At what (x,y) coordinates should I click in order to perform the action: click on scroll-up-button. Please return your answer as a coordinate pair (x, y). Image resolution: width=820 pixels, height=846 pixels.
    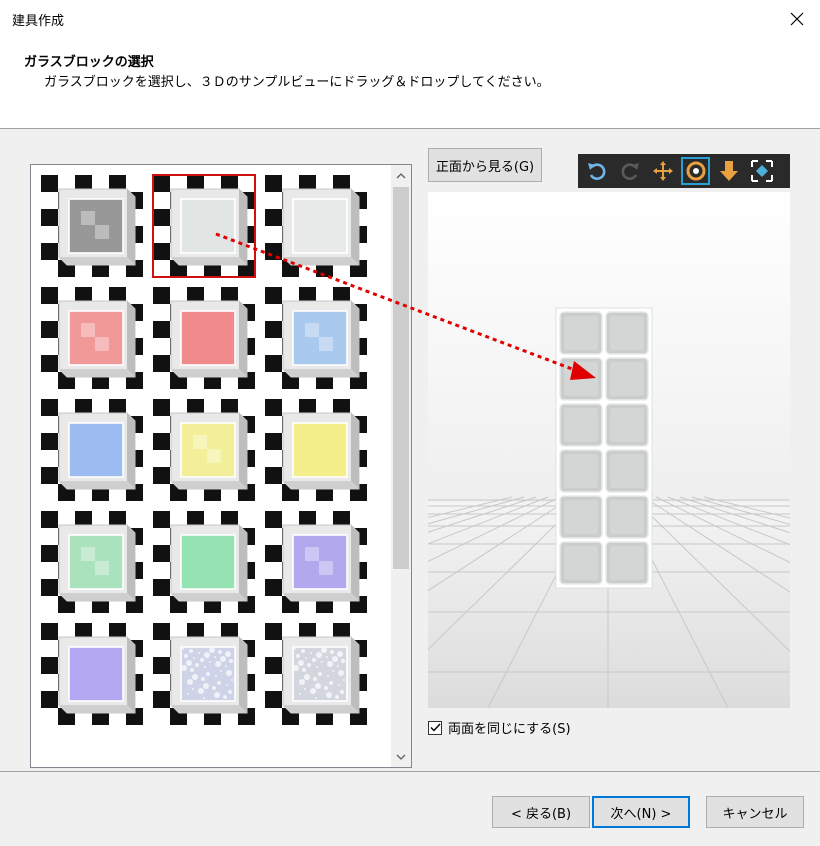
    Looking at the image, I should click on (401, 175).